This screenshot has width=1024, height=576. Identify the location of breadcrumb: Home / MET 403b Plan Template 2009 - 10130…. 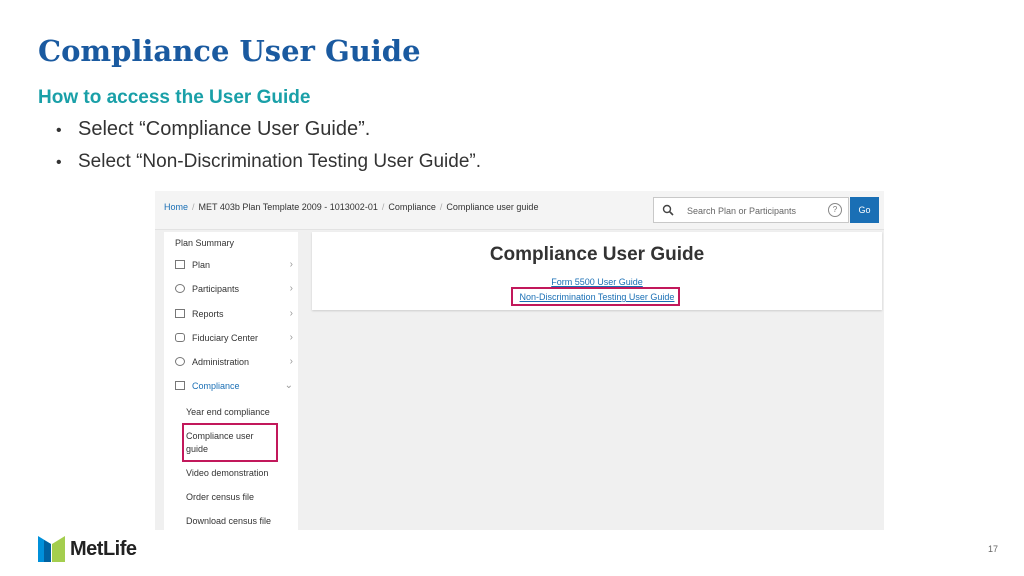
(351, 207).